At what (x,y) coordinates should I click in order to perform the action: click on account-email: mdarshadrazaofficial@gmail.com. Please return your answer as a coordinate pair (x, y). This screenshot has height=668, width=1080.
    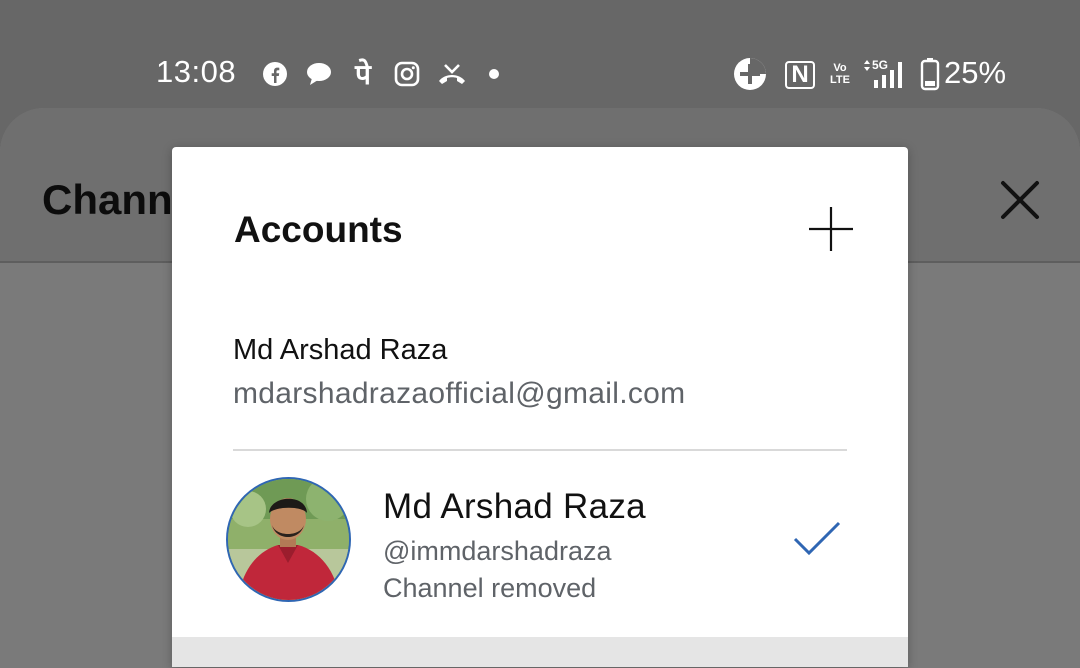
    Looking at the image, I should click on (459, 393).